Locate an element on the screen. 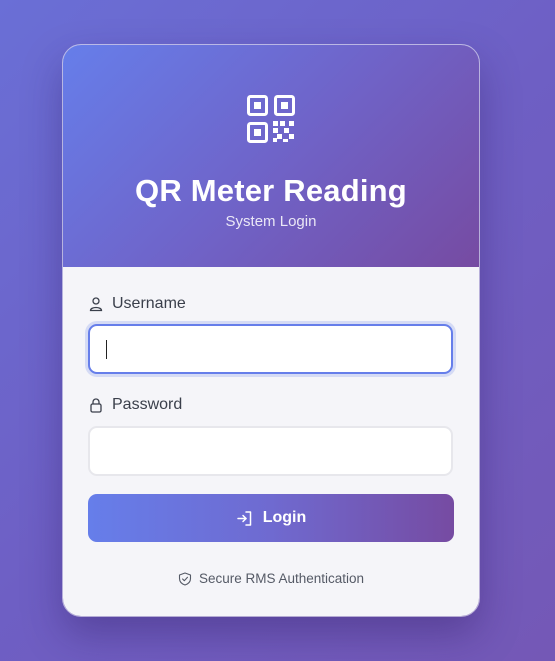 This screenshot has width=555, height=661. app-title: QR Meter Reading is located at coordinates (271, 190).